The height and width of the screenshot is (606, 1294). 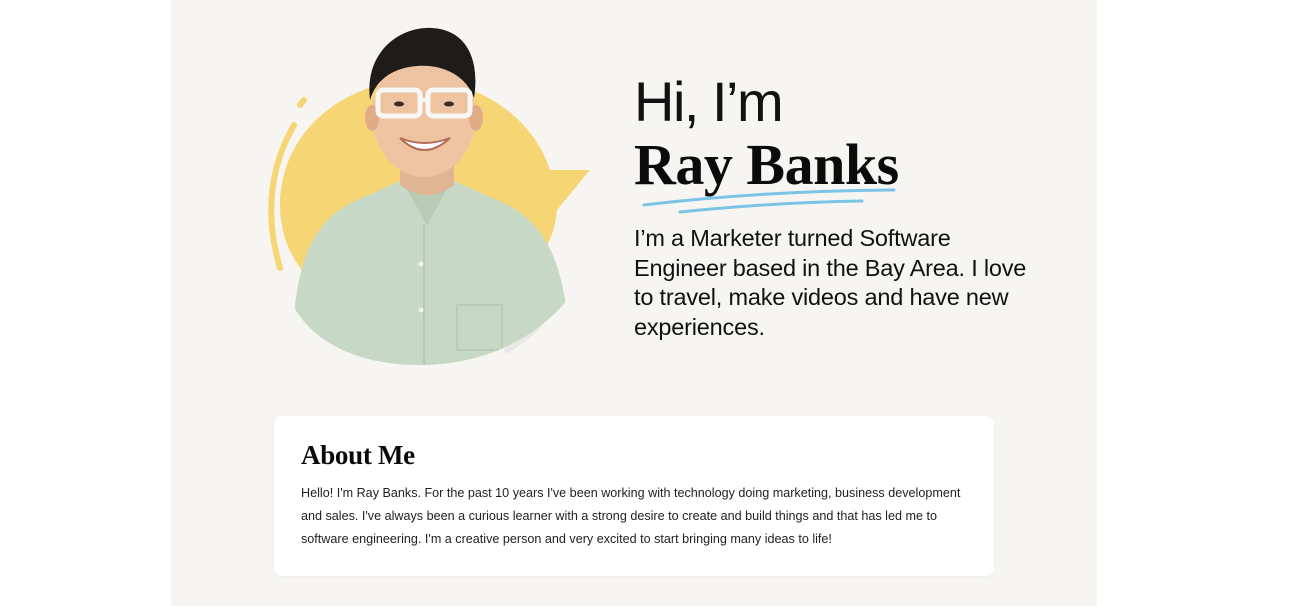 What do you see at coordinates (769, 201) in the screenshot?
I see `name-underline-squiggle` at bounding box center [769, 201].